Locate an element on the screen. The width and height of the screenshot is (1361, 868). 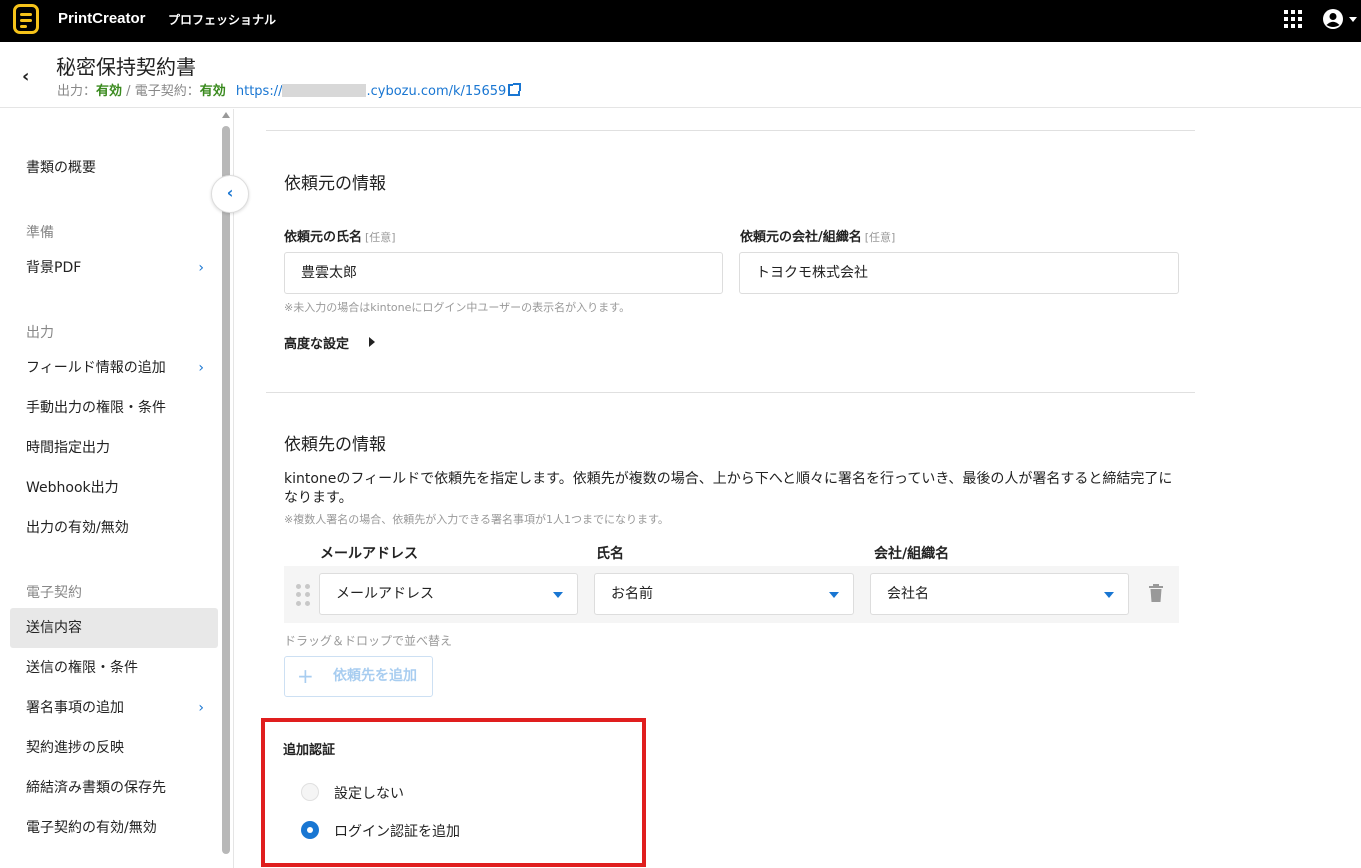
top-bar: PrintCreator プロフェッショナル is located at coordinates (680, 21).